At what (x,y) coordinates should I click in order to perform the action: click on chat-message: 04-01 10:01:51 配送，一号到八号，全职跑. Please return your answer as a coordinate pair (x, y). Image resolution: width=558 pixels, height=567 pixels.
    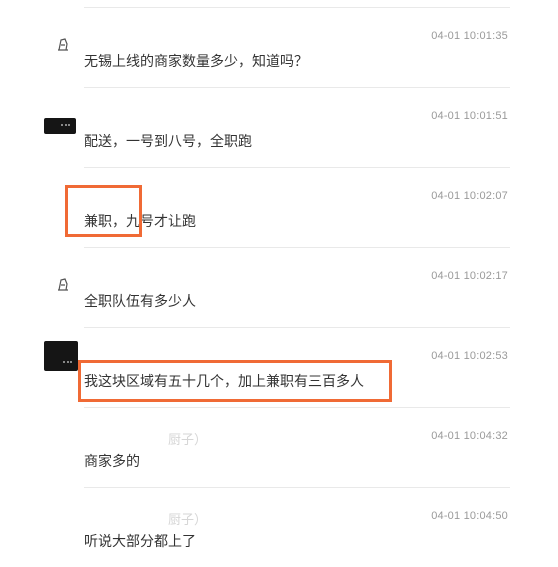
    Looking at the image, I should click on (279, 127).